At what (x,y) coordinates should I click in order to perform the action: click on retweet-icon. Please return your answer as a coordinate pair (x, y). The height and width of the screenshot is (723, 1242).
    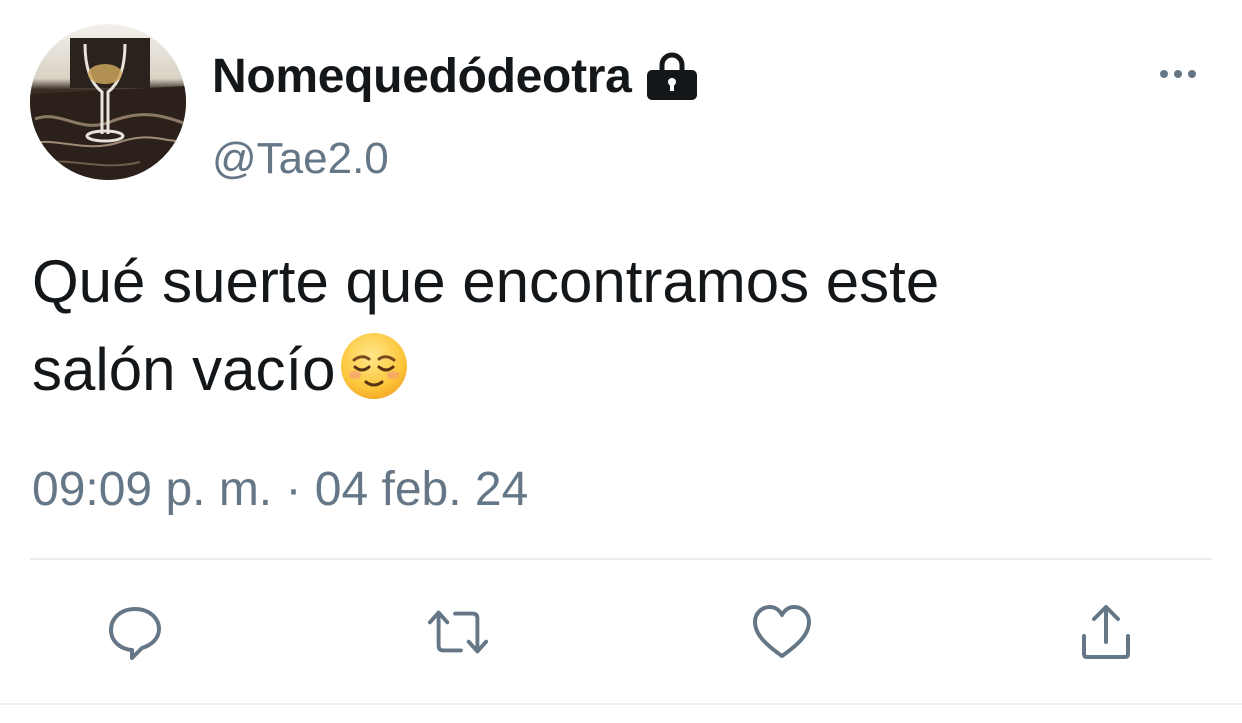
    Looking at the image, I should click on (458, 632).